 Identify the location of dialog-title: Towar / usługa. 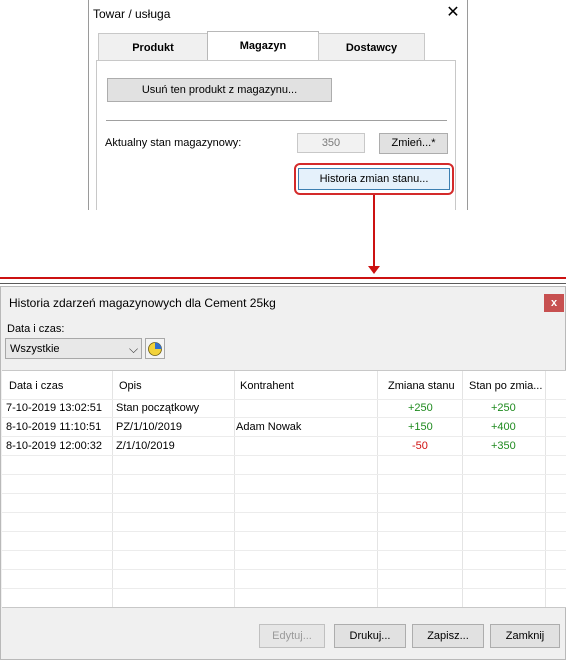
(132, 14).